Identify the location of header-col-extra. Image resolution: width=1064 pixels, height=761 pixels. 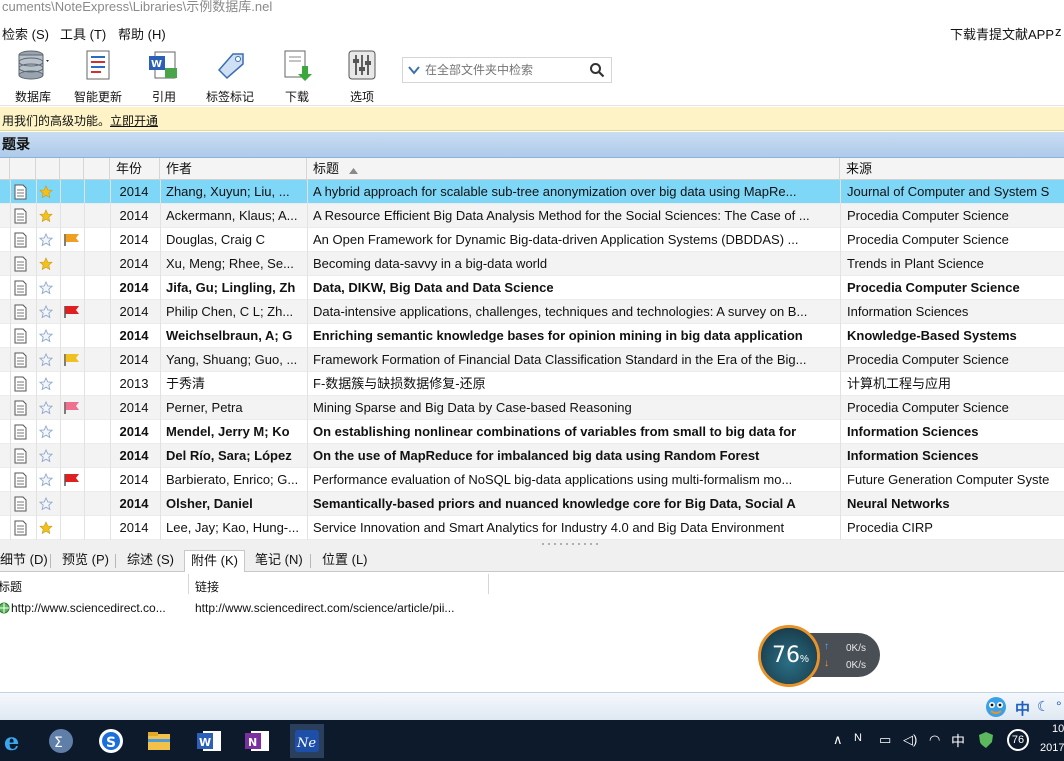
(97, 169).